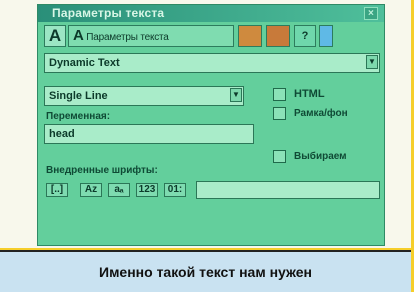 This screenshot has width=414, height=292. Describe the element at coordinates (320, 156) in the screenshot. I see `selectable-label: Выбираем` at that location.